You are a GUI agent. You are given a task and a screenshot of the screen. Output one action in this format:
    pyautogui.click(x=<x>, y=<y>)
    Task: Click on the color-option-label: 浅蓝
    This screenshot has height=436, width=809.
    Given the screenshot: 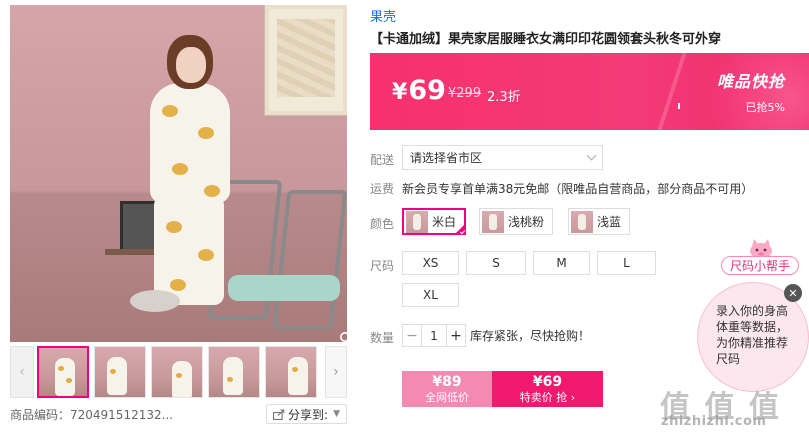 What is the action you would take?
    pyautogui.click(x=609, y=222)
    